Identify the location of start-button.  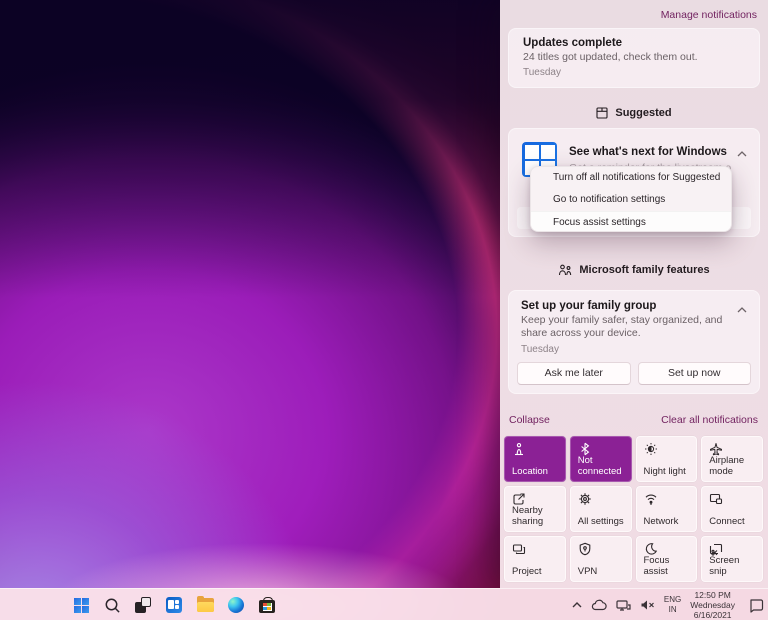
(81, 605).